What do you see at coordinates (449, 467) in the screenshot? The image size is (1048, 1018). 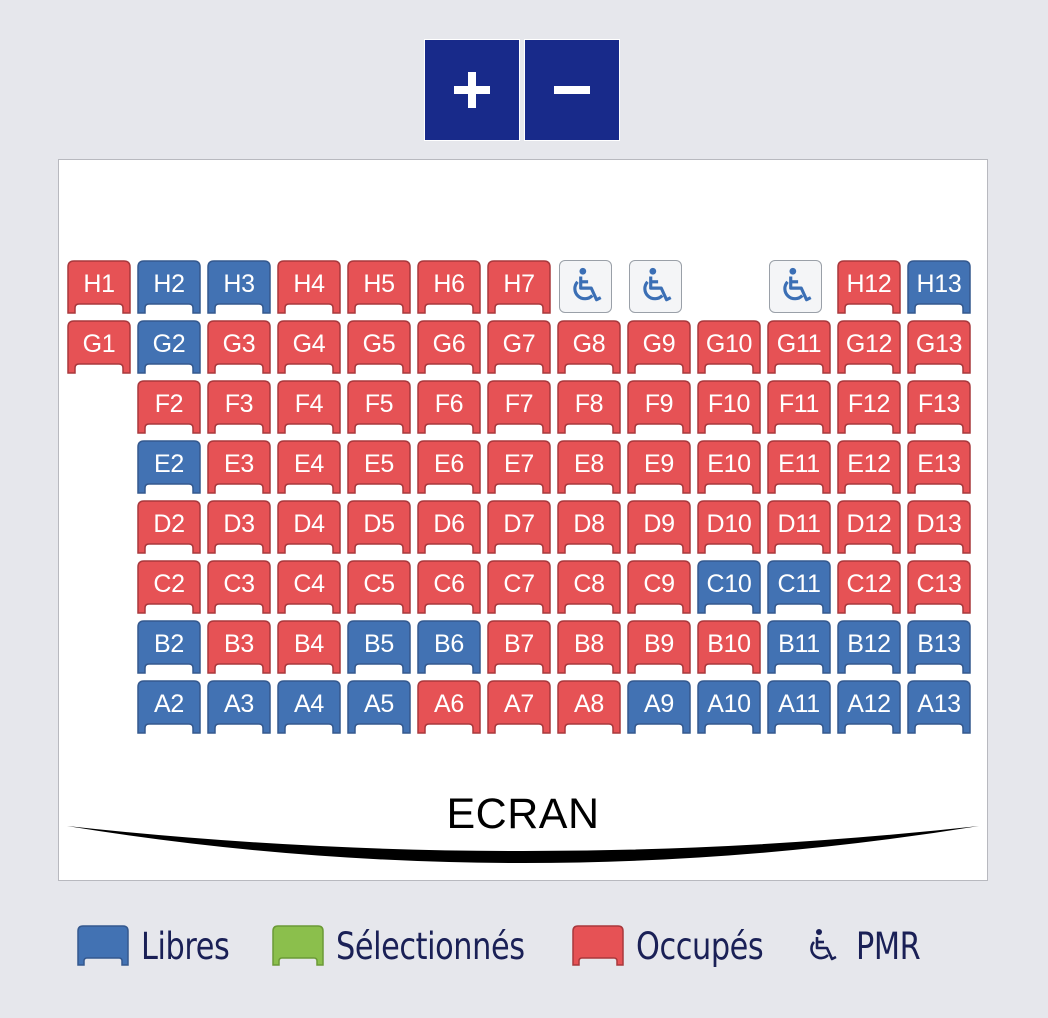 I see `seat-e6: E6` at bounding box center [449, 467].